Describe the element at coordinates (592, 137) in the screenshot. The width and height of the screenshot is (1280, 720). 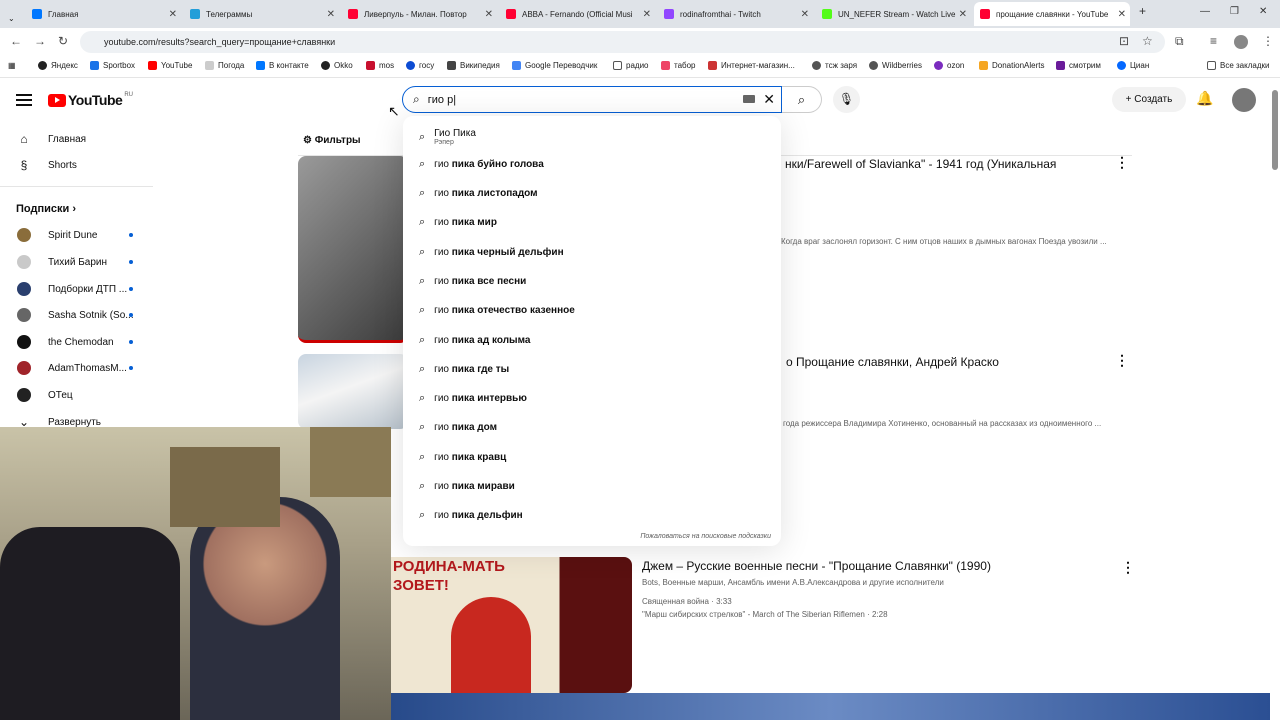
I see `suggestion-item: ⌕ Гио Пика Рэпер` at that location.